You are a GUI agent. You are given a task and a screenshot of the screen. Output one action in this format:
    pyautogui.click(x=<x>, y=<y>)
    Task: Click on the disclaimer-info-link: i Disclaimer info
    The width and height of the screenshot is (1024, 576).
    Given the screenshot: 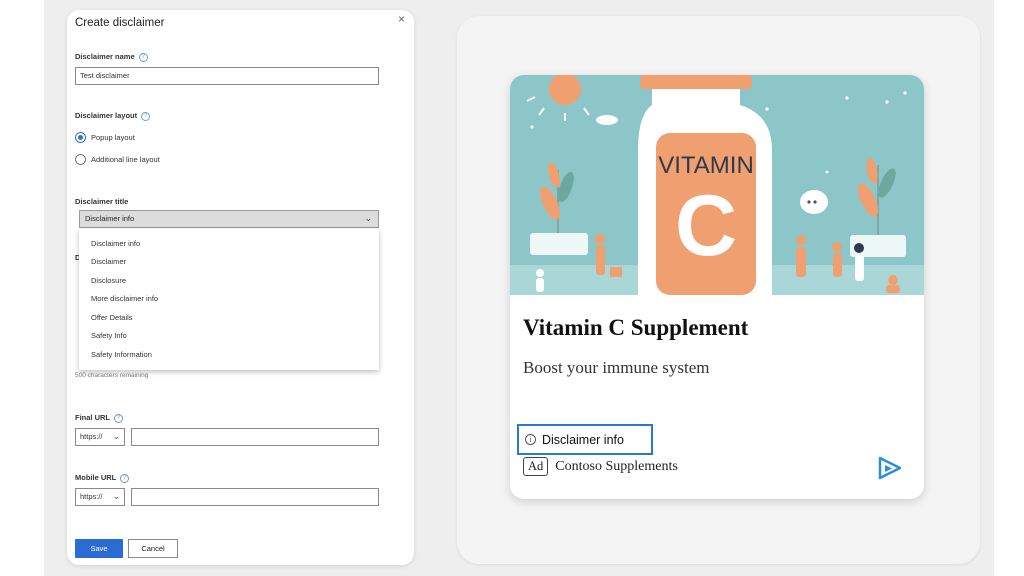 What is the action you would take?
    pyautogui.click(x=585, y=439)
    